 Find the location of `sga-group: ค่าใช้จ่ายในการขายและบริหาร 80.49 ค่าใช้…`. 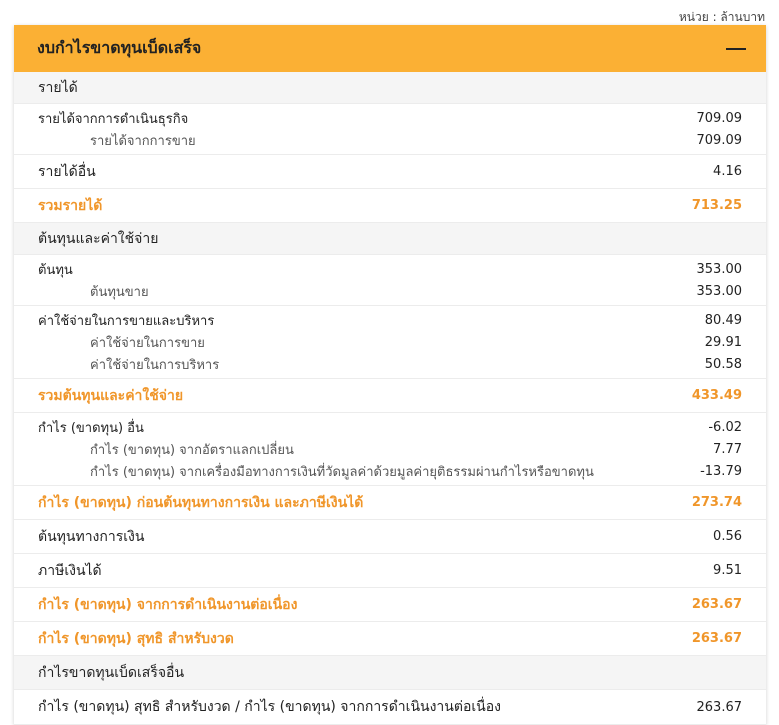

sga-group: ค่าใช้จ่ายในการขายและบริหาร 80.49 ค่าใช้… is located at coordinates (390, 342).